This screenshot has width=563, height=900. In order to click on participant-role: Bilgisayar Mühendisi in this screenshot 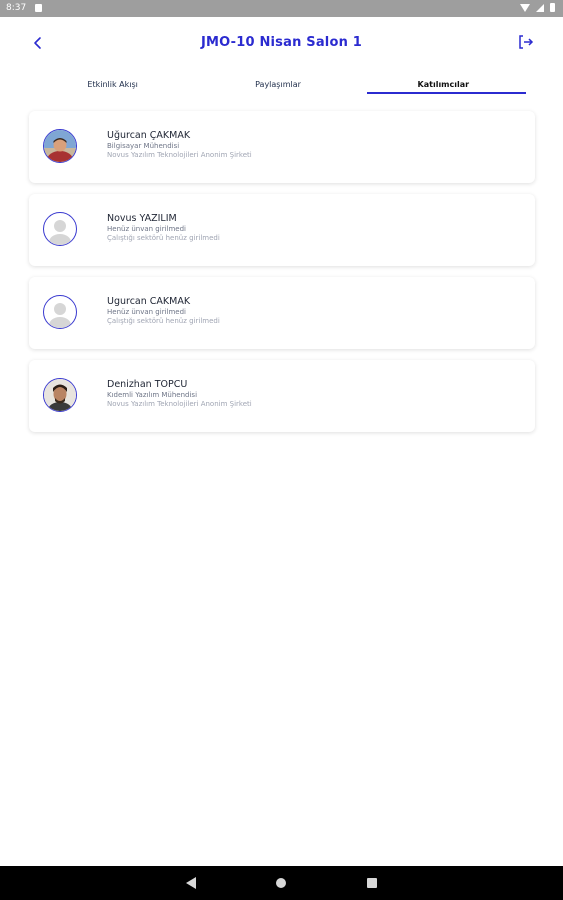, I will do `click(143, 146)`.